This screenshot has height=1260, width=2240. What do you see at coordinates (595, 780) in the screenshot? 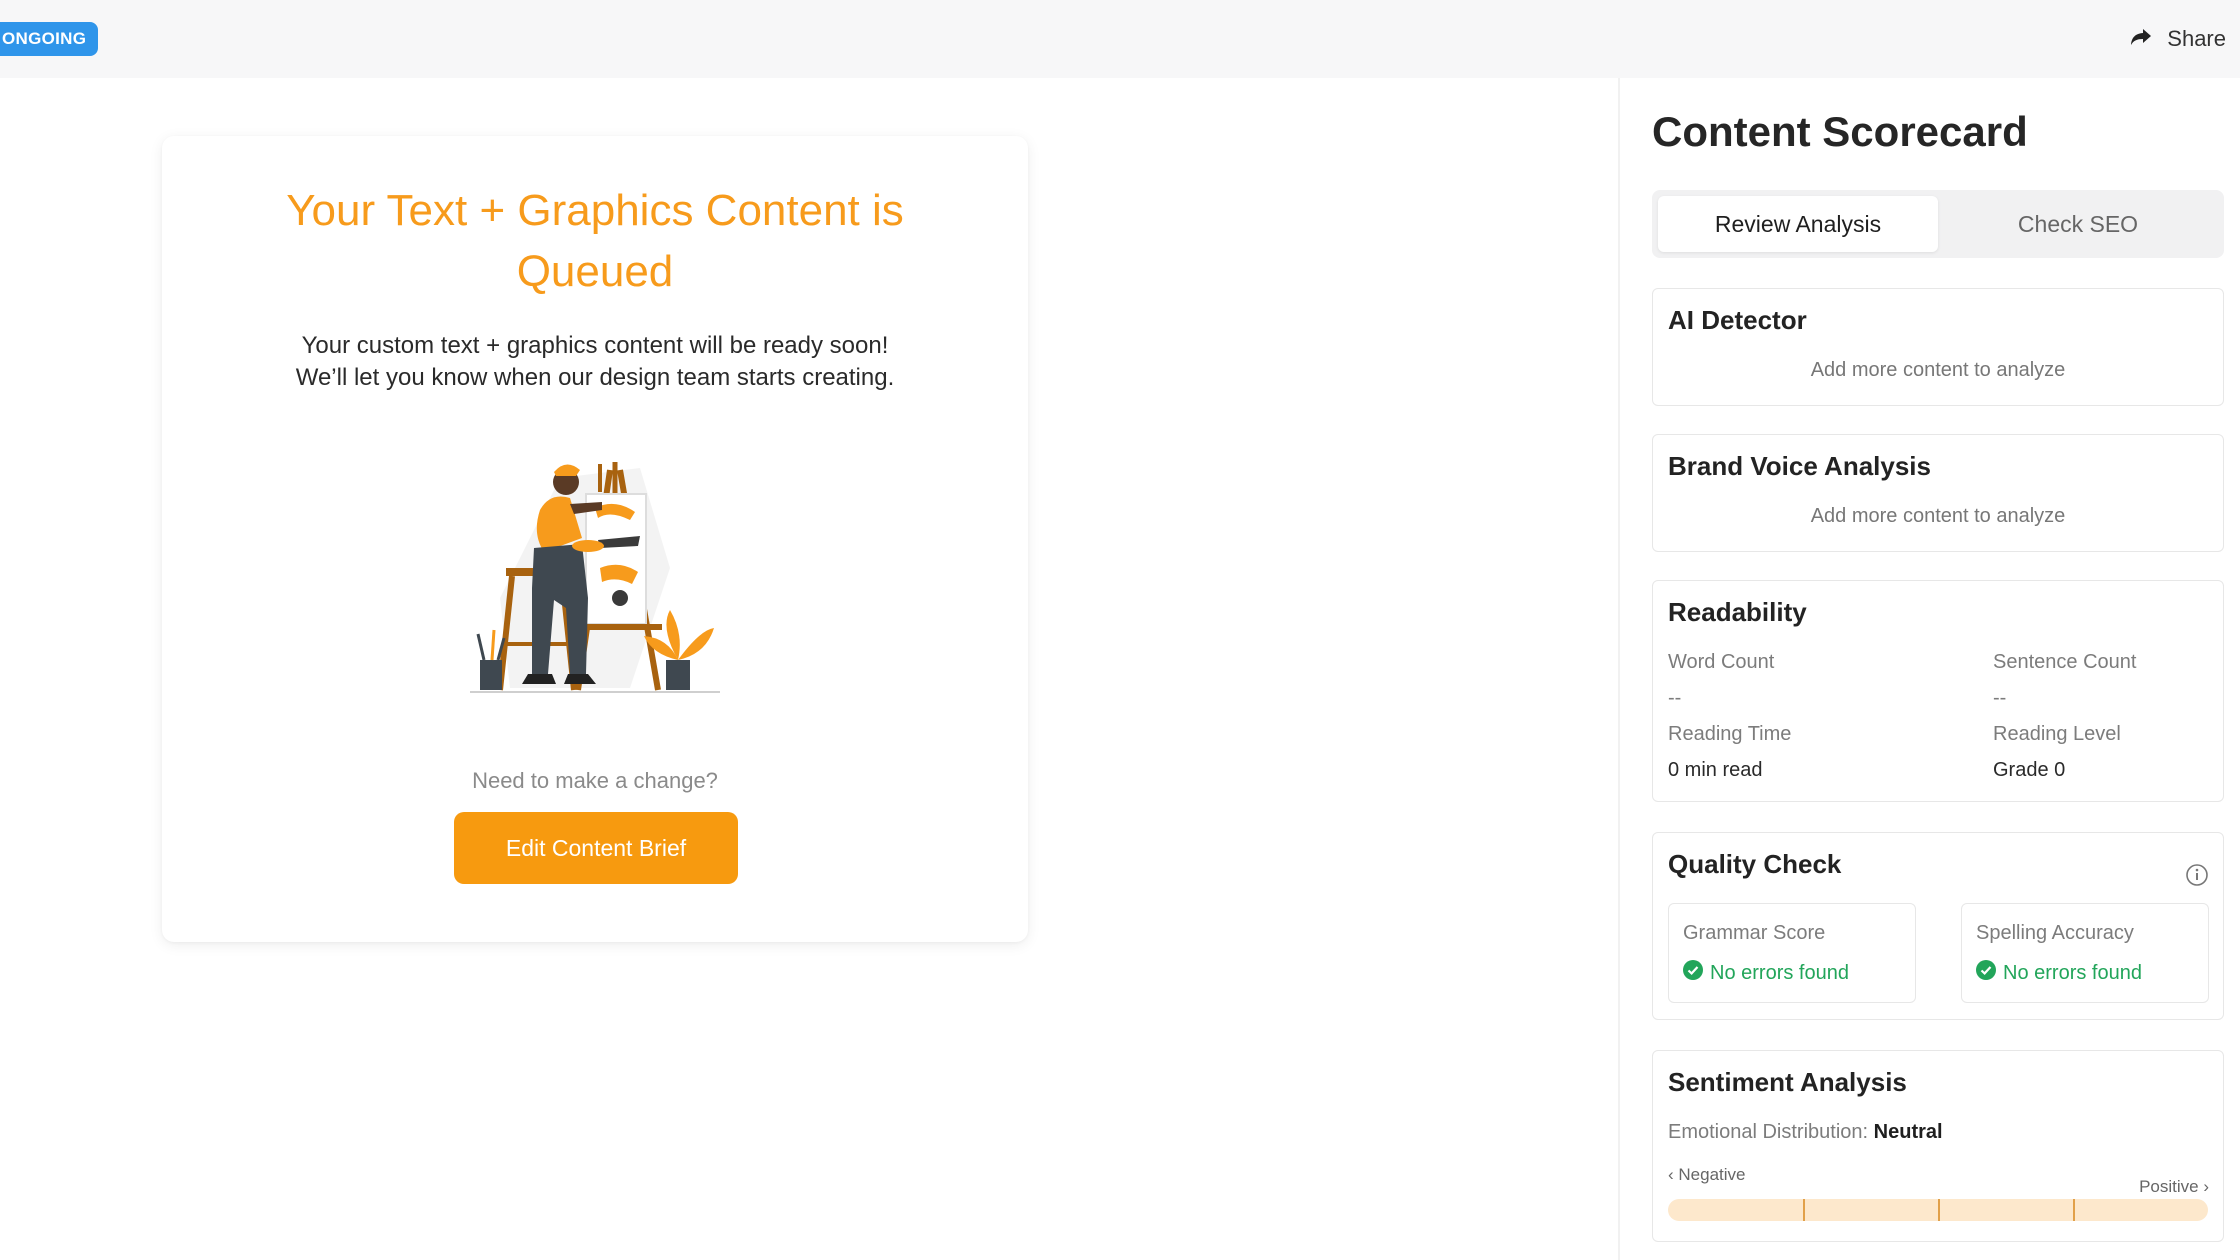
I see `change-prompt: Need to make a change?` at bounding box center [595, 780].